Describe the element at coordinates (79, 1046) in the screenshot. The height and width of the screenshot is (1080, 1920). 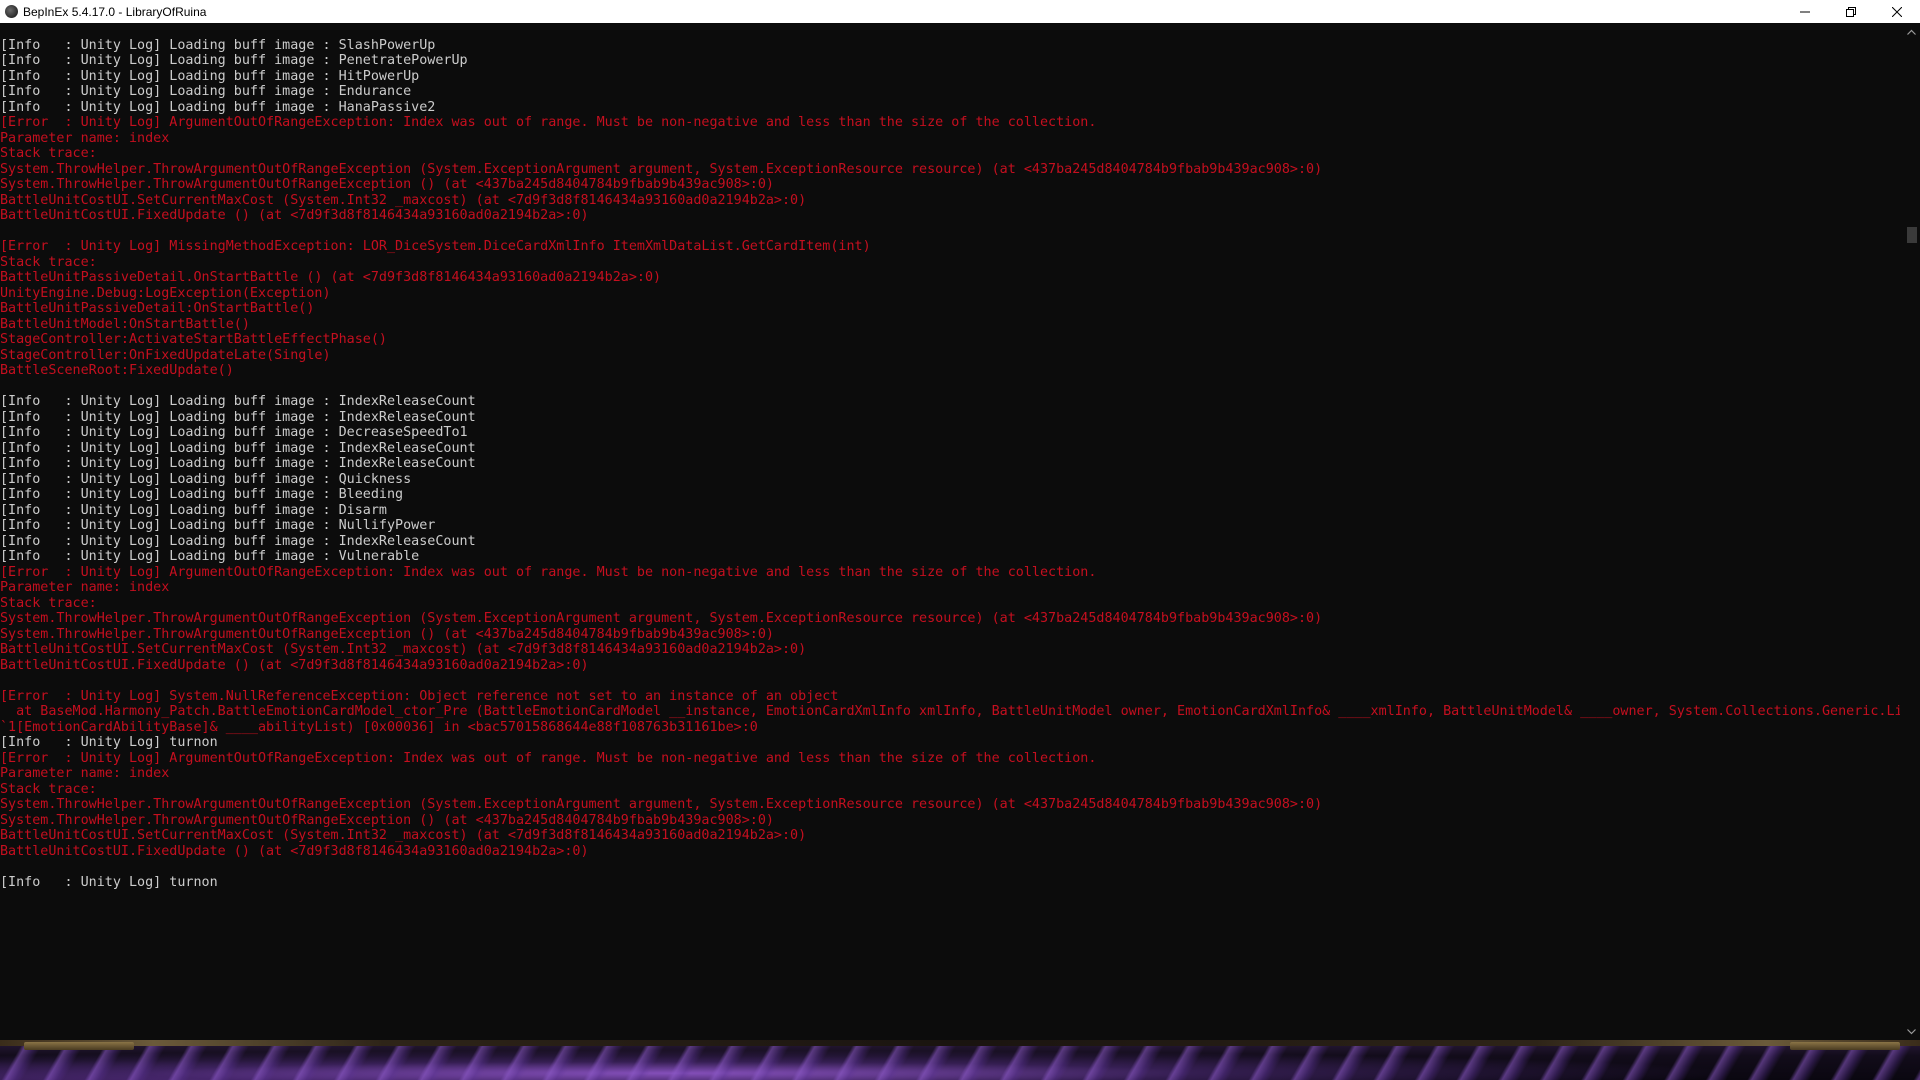
I see `gold-ornament-left` at that location.